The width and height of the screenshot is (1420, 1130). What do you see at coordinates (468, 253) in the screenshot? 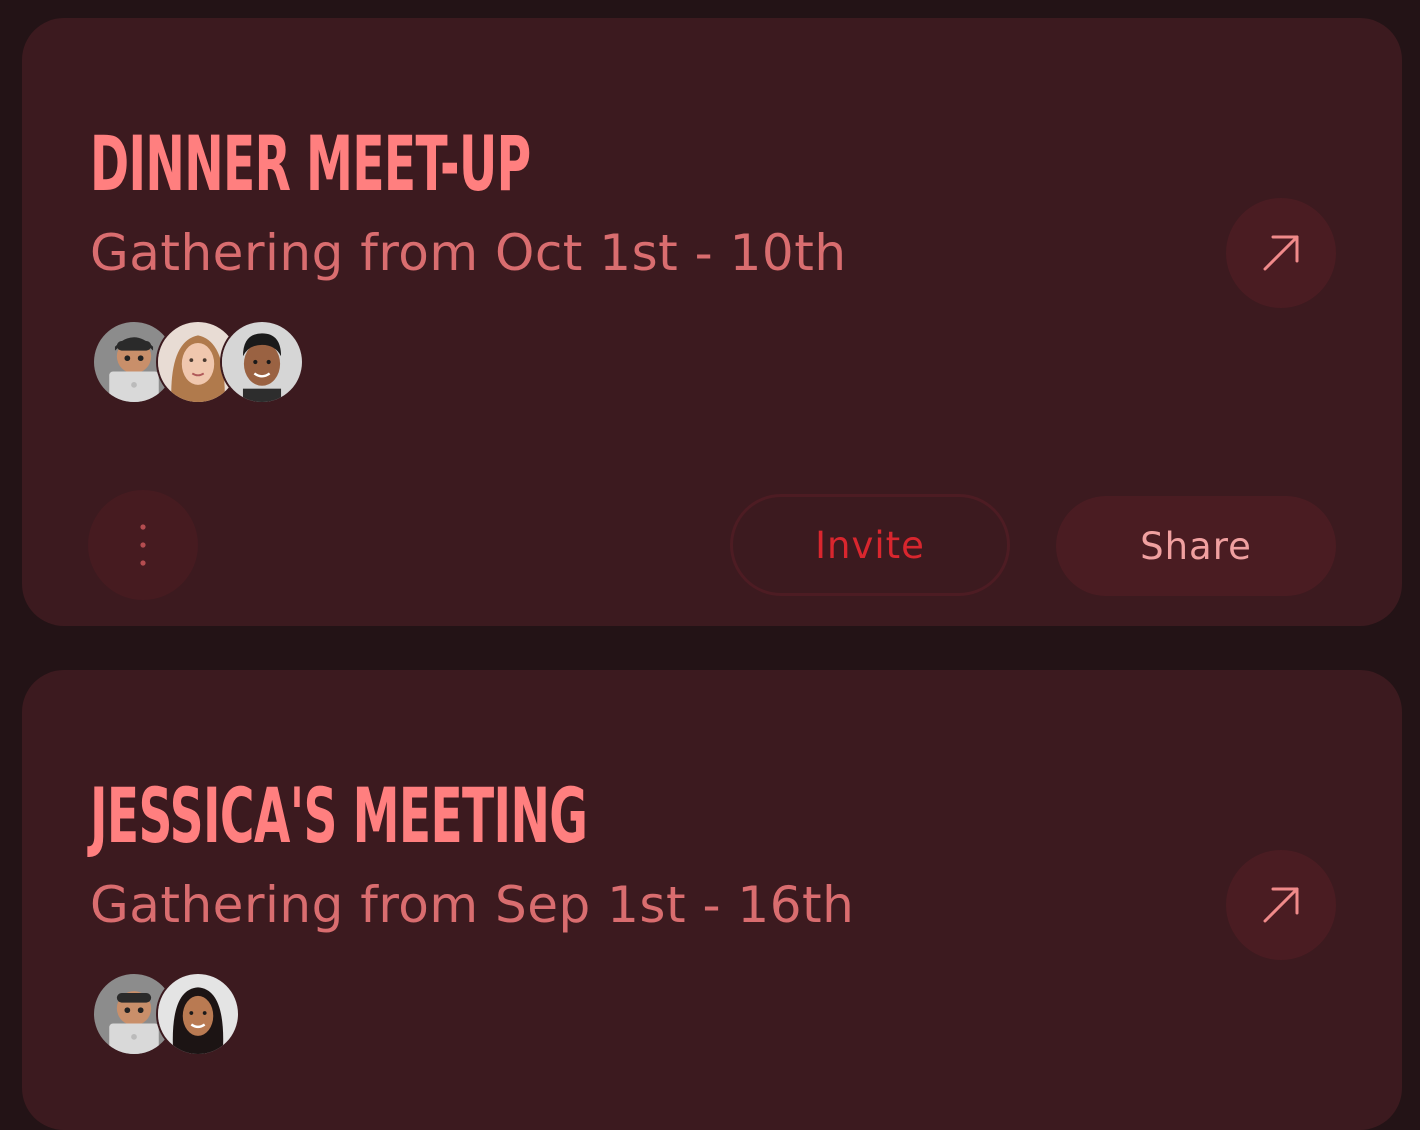
I see `event-date-range: Gathering from Oct 1st - 10th` at bounding box center [468, 253].